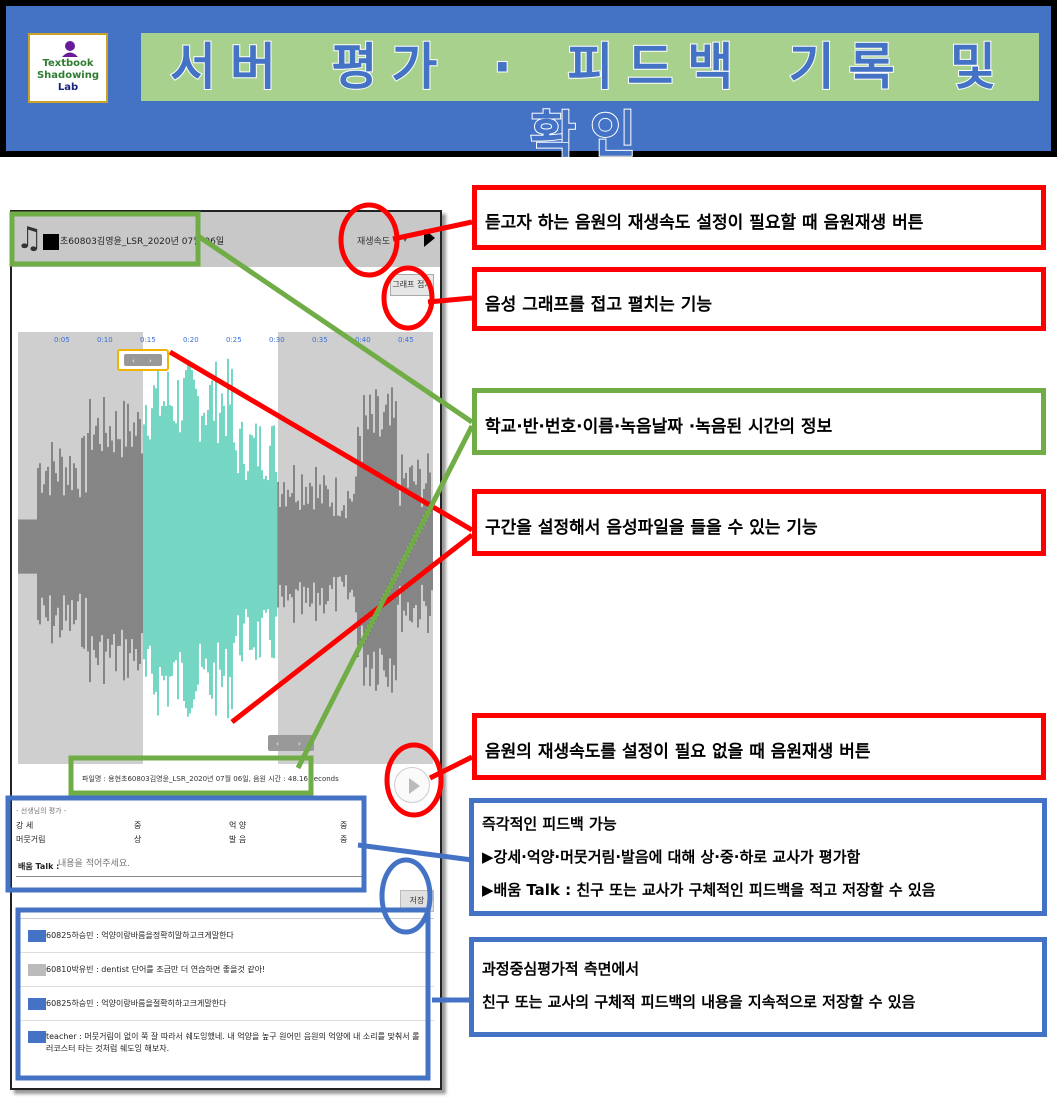  What do you see at coordinates (699, 1002) in the screenshot?
I see `callout-text: 친구 또는 교사의 구체적 피드백의 내용을 지속적으로 저장할 수 있음` at bounding box center [699, 1002].